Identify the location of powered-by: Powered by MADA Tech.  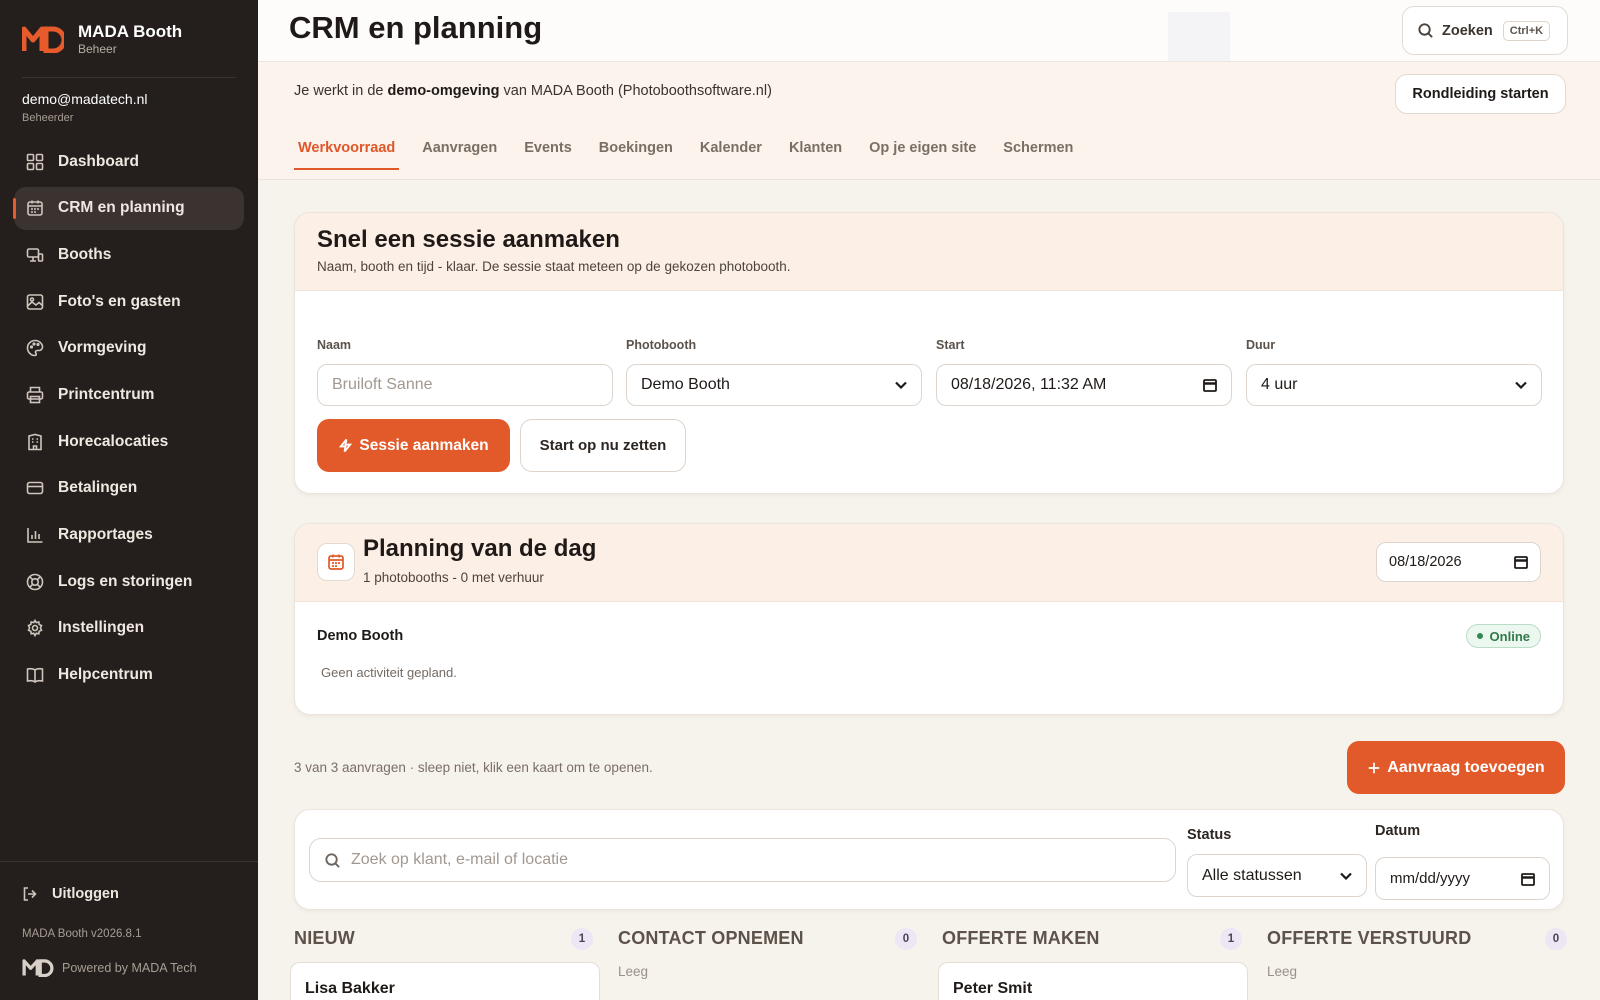
(109, 967).